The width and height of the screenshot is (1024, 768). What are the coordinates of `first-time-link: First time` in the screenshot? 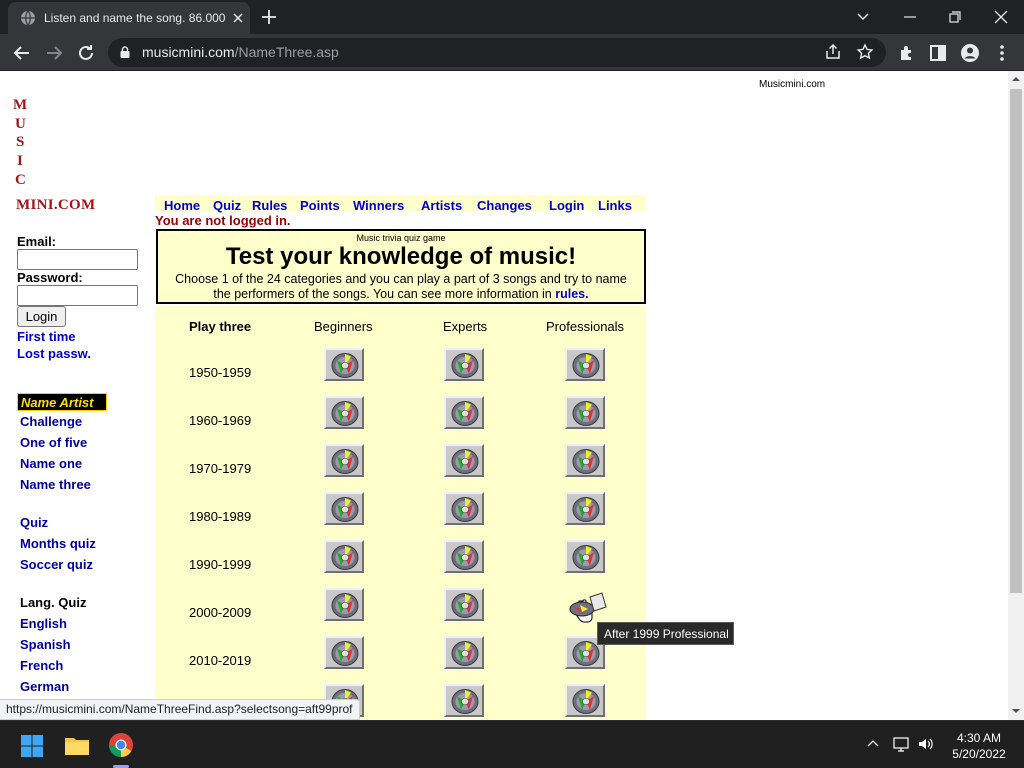 It's located at (46, 336).